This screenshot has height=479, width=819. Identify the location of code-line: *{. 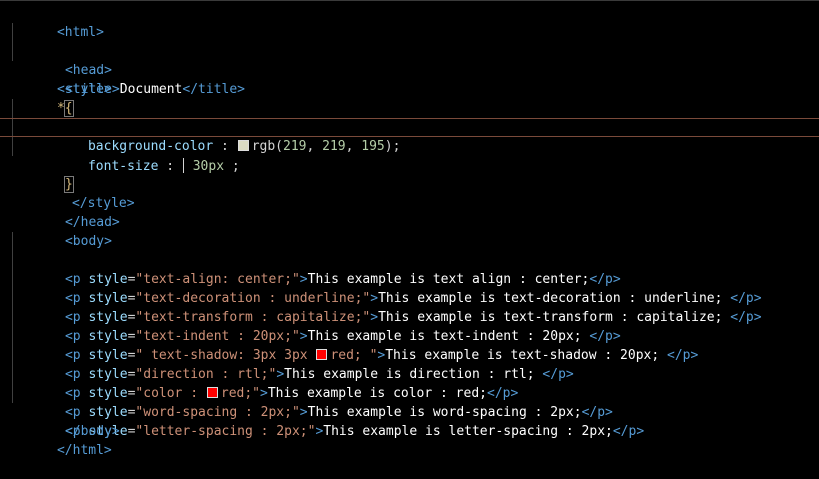
(409, 98).